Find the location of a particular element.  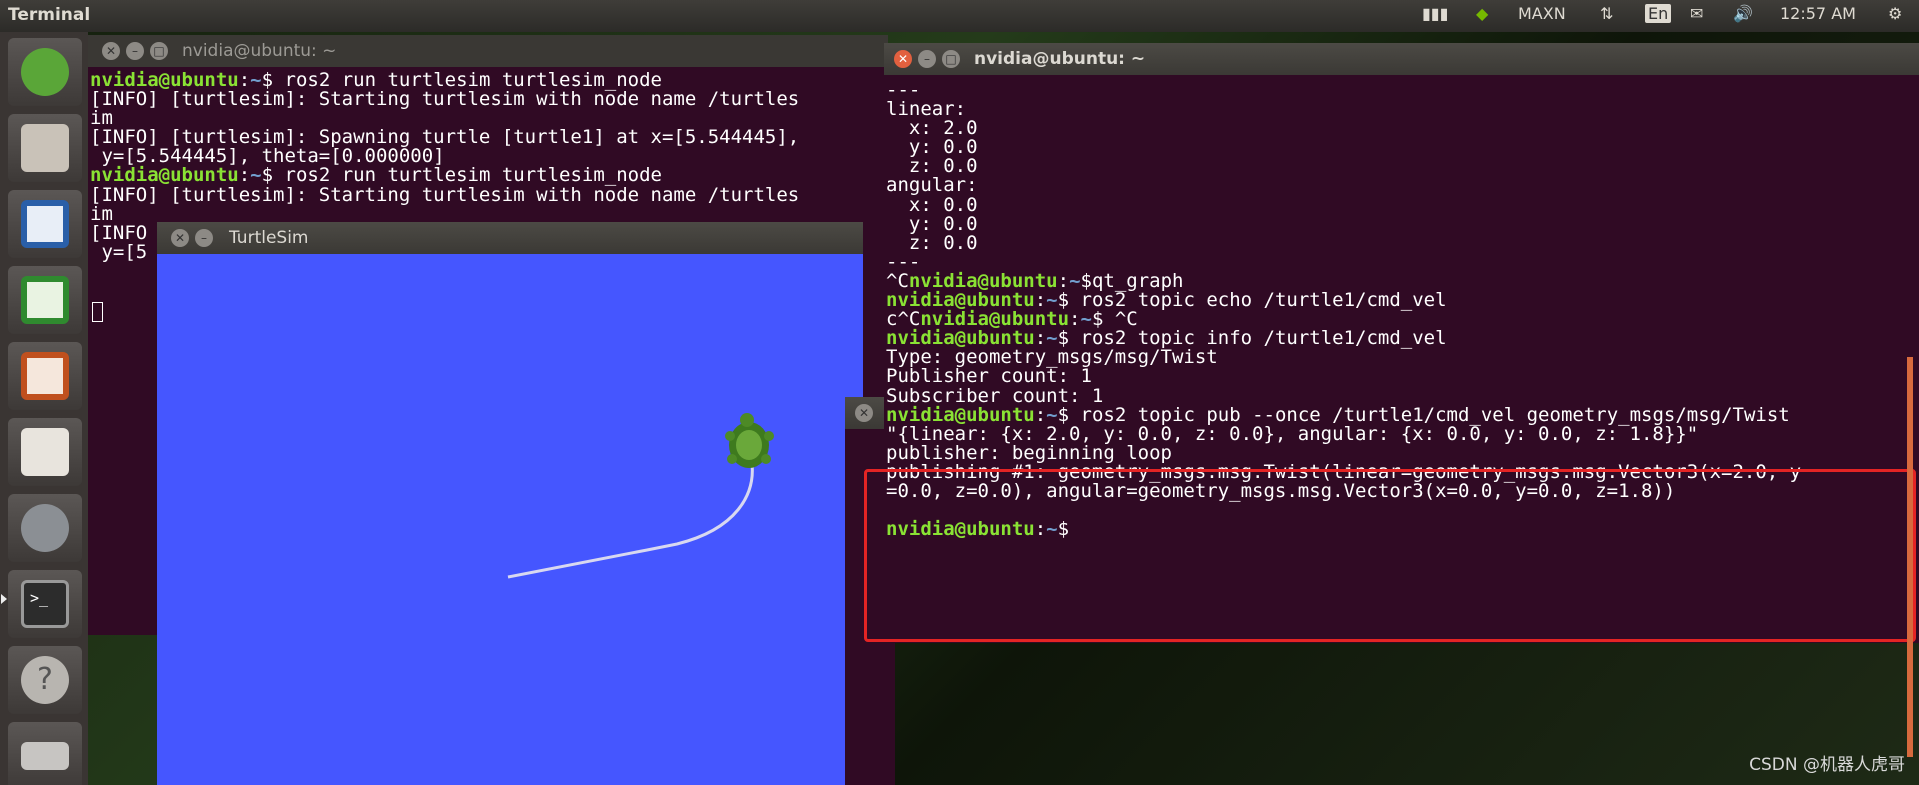

turtlesim-titlebar: ✕ – TurtleSim is located at coordinates (510, 238).